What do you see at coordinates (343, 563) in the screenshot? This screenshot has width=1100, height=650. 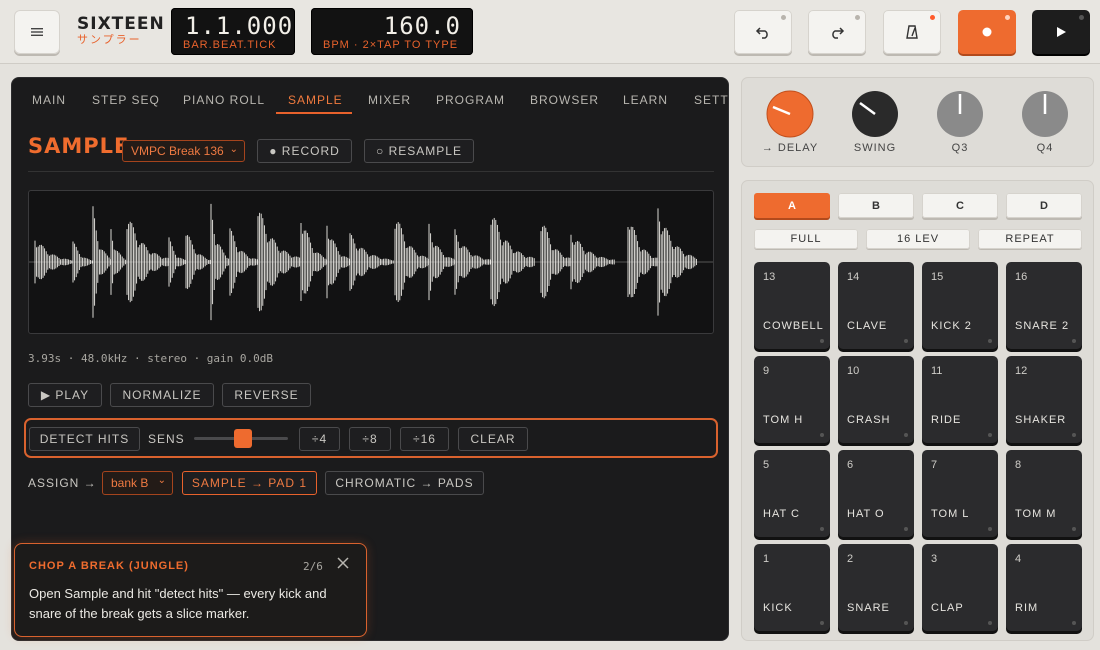 I see `close-icon` at bounding box center [343, 563].